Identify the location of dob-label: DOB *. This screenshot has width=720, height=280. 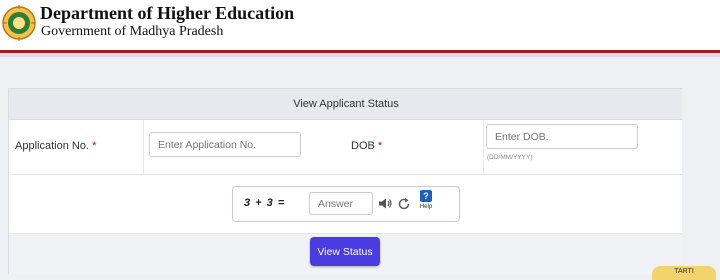
(366, 146).